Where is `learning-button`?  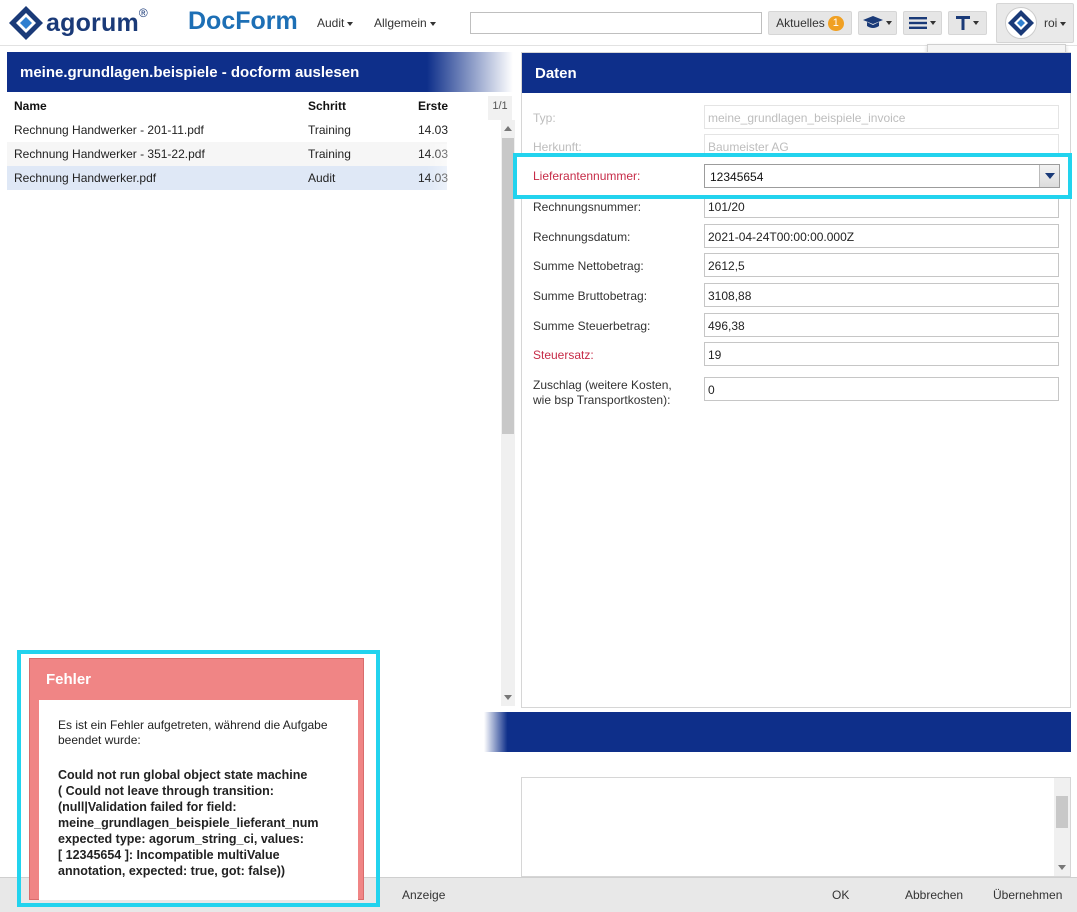 learning-button is located at coordinates (877, 23).